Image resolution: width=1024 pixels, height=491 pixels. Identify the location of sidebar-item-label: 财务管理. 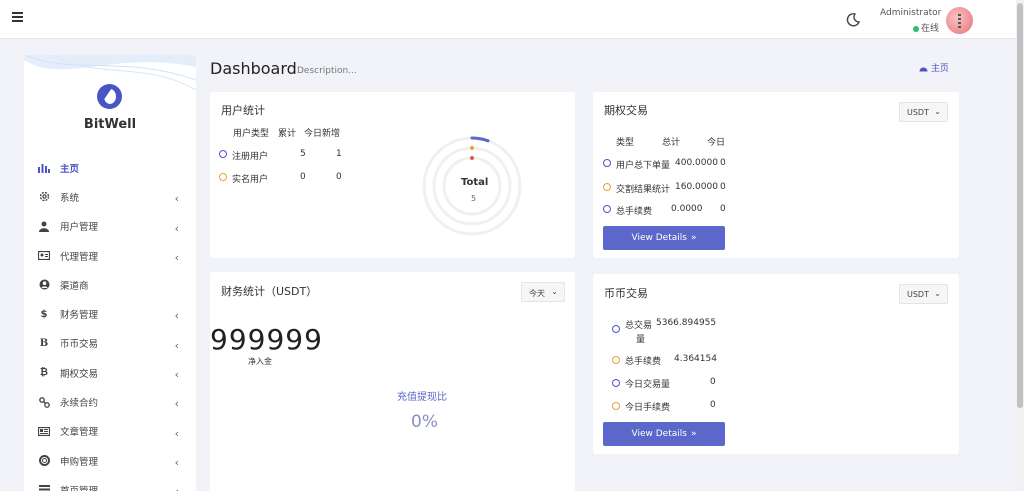
(79, 316).